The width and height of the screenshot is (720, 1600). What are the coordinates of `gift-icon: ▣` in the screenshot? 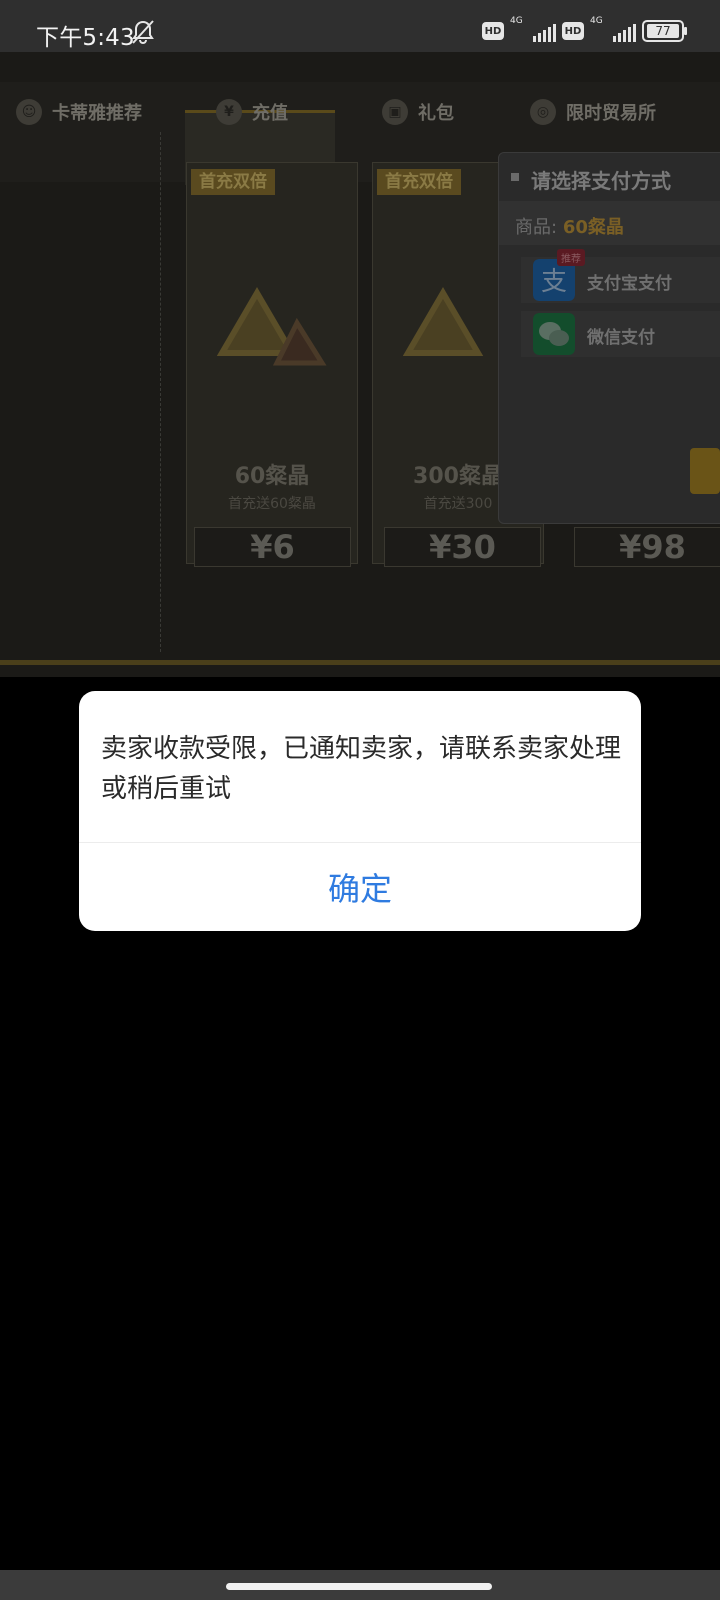 It's located at (395, 112).